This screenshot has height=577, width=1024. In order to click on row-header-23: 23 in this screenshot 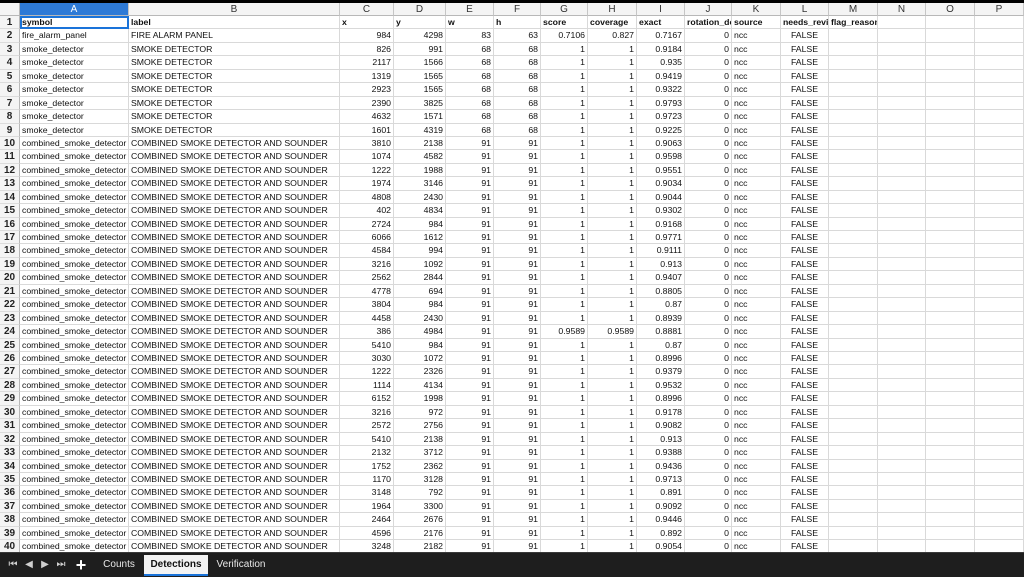, I will do `click(10, 318)`.